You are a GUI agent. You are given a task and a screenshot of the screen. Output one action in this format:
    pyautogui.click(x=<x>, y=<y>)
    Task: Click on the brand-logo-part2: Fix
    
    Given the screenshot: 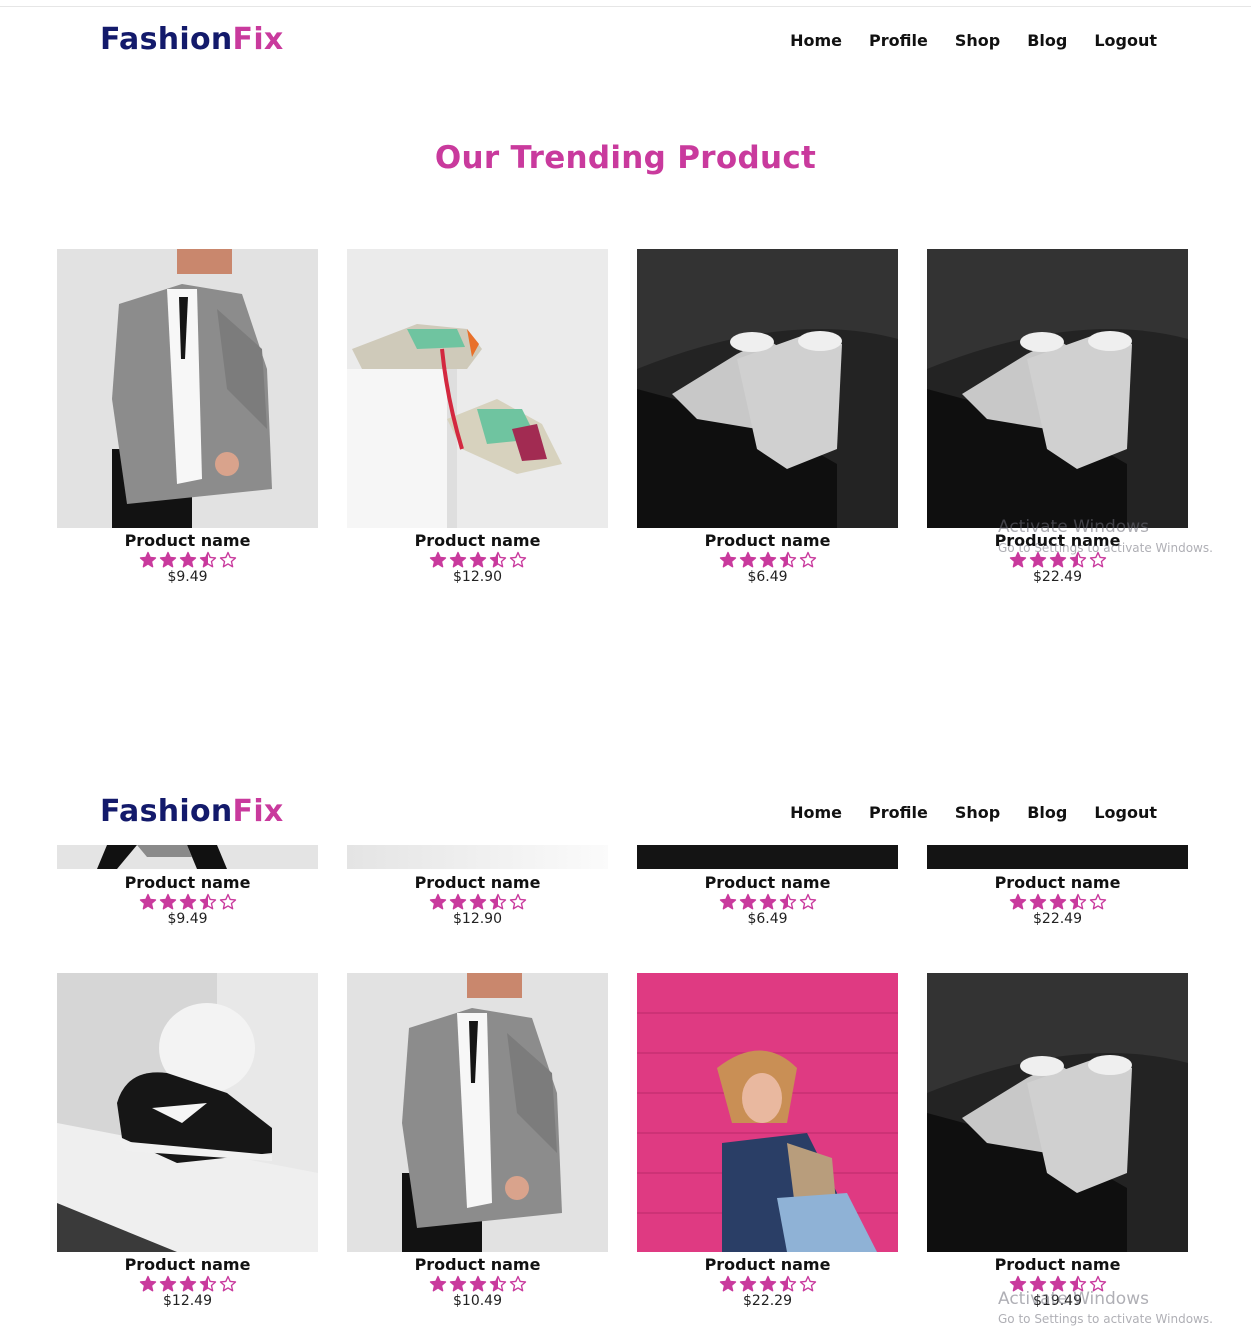 What is the action you would take?
    pyautogui.click(x=258, y=39)
    